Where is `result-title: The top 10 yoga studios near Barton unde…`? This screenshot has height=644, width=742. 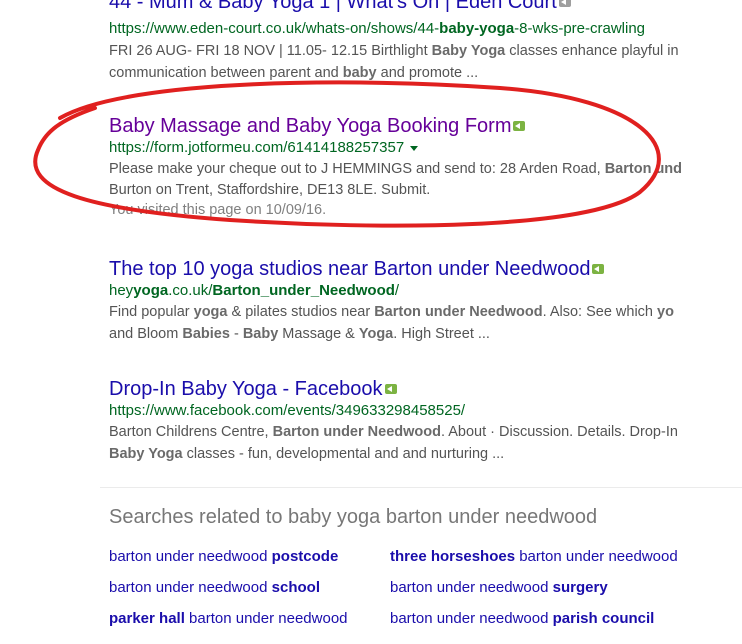
result-title: The top 10 yoga studios near Barton unde… is located at coordinates (349, 269).